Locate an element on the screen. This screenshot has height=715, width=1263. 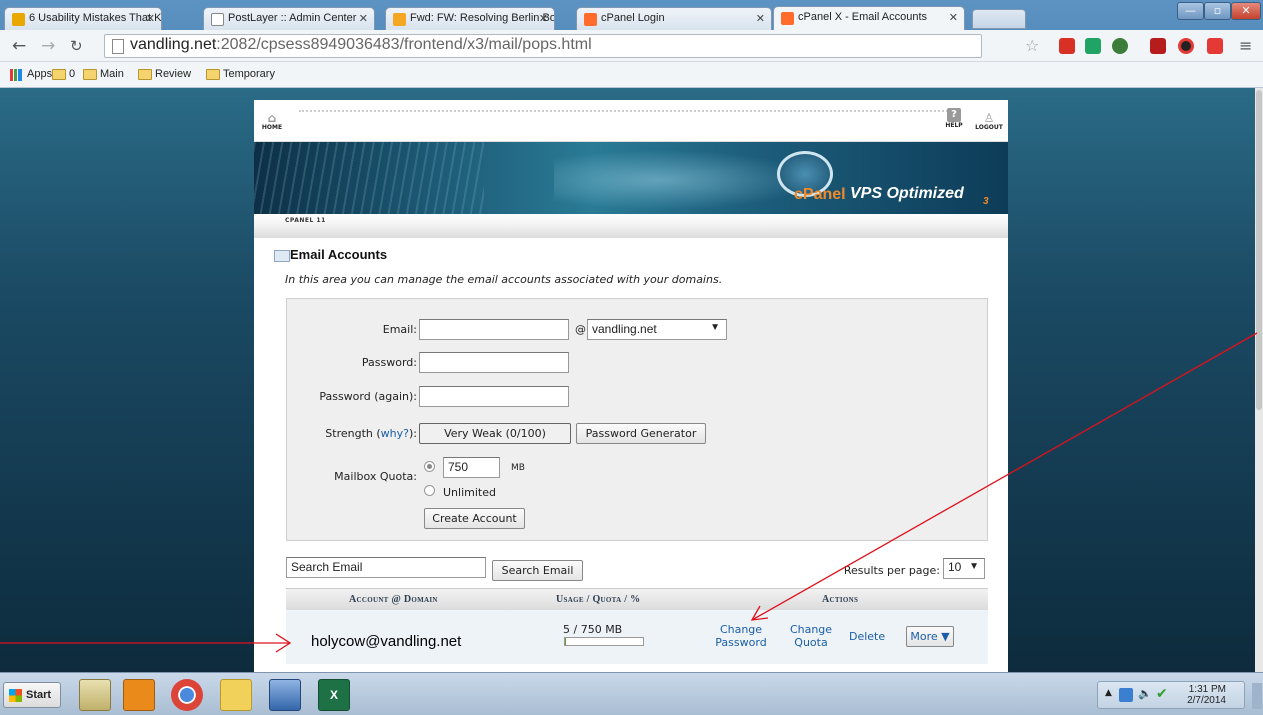
forward-button: → is located at coordinates (48, 46).